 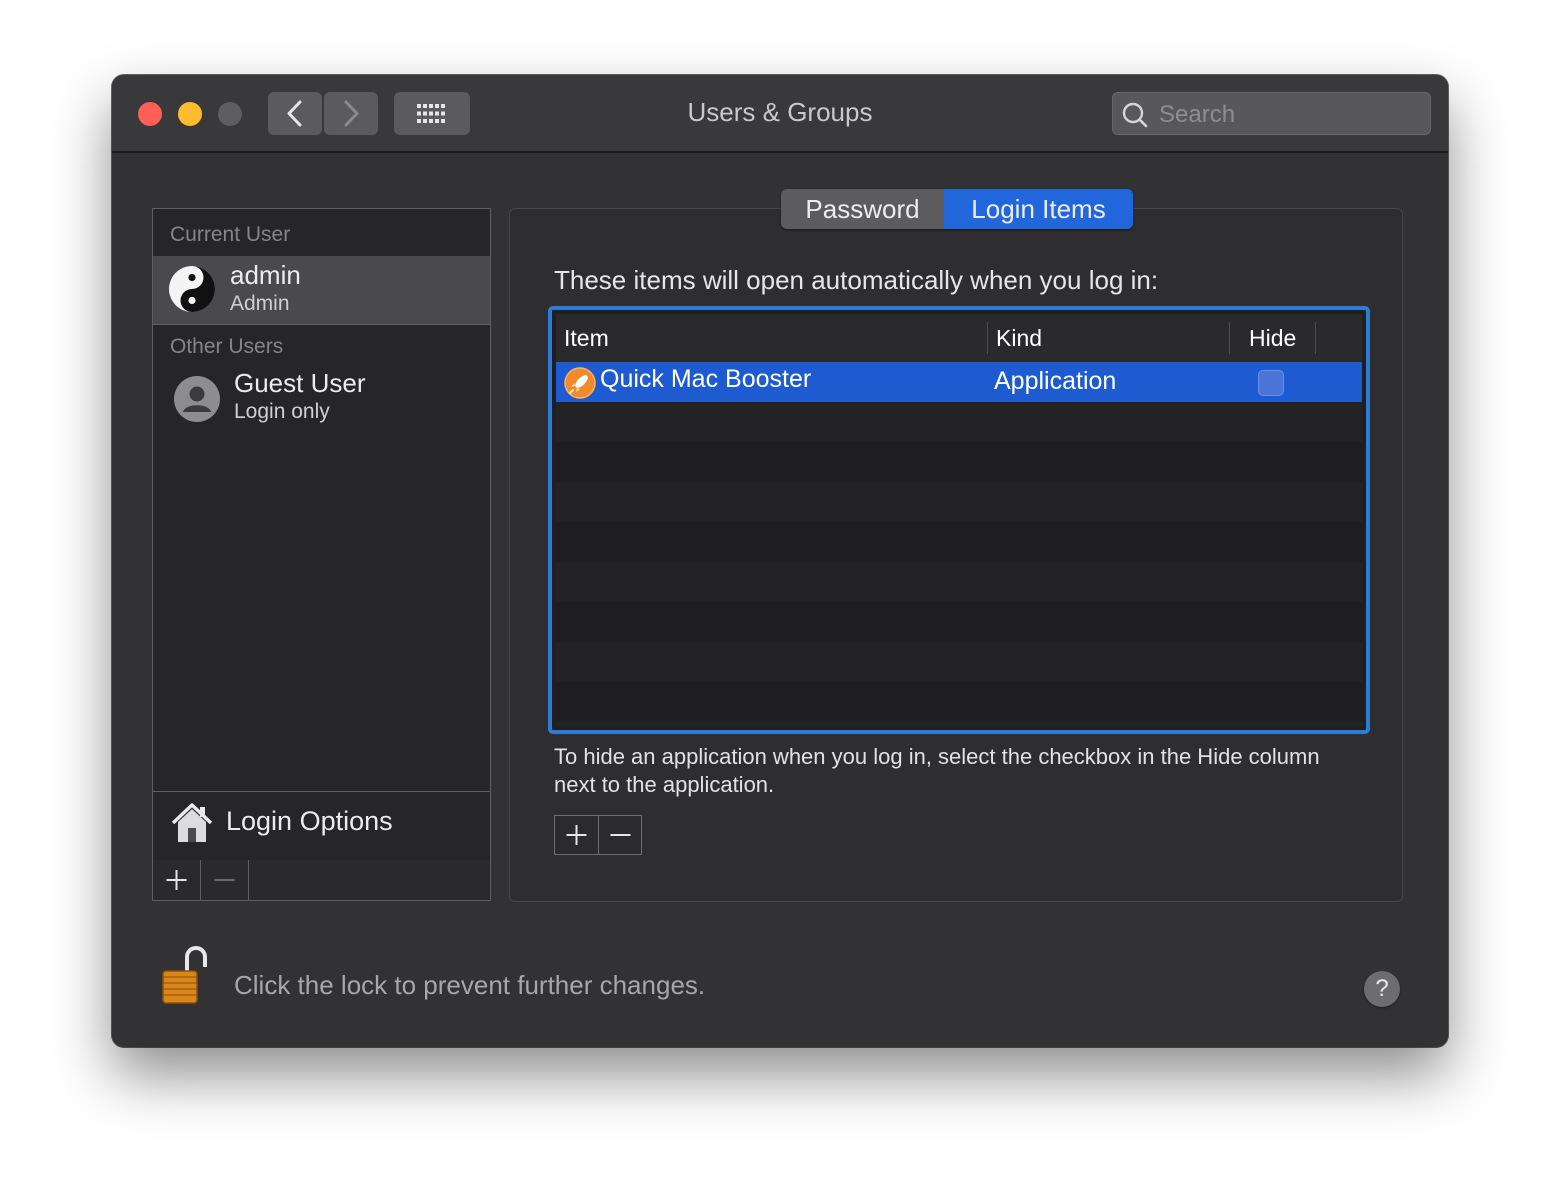 What do you see at coordinates (321, 324) in the screenshot?
I see `sidebar-divider` at bounding box center [321, 324].